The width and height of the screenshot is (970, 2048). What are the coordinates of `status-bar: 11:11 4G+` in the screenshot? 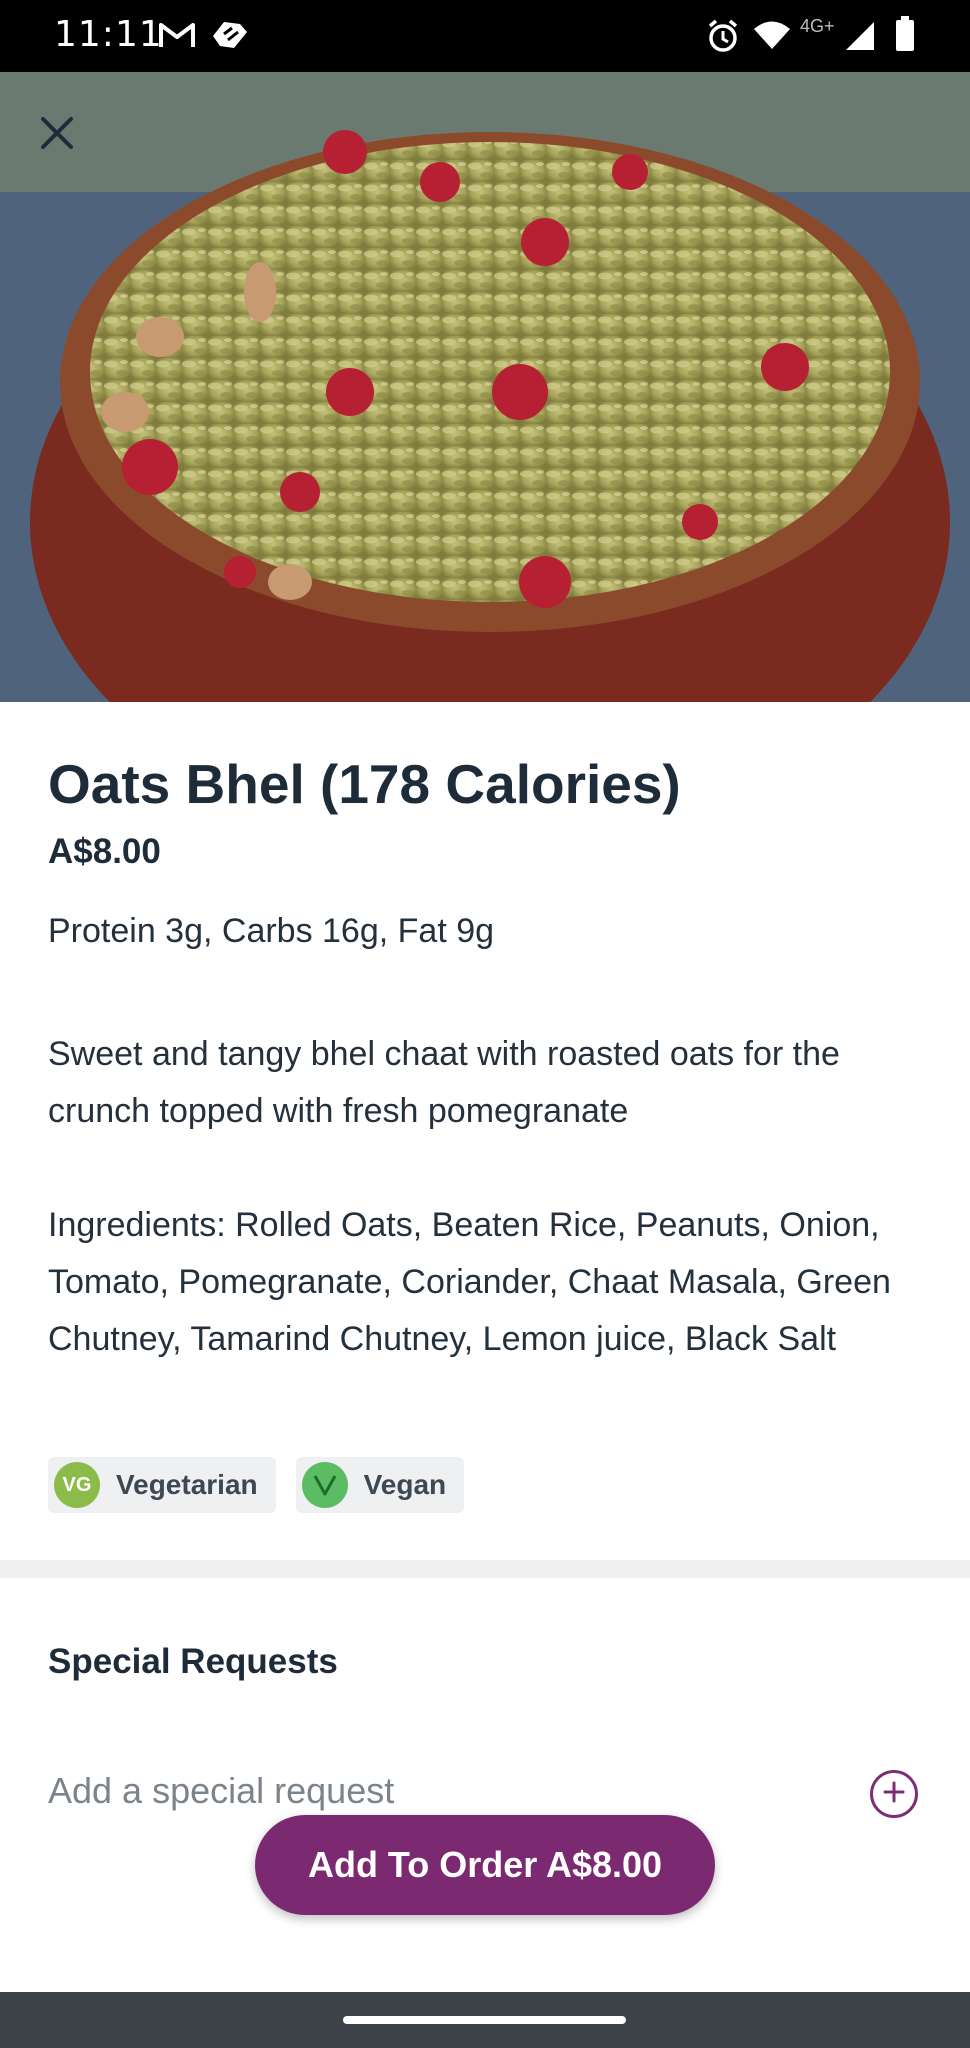 It's located at (485, 36).